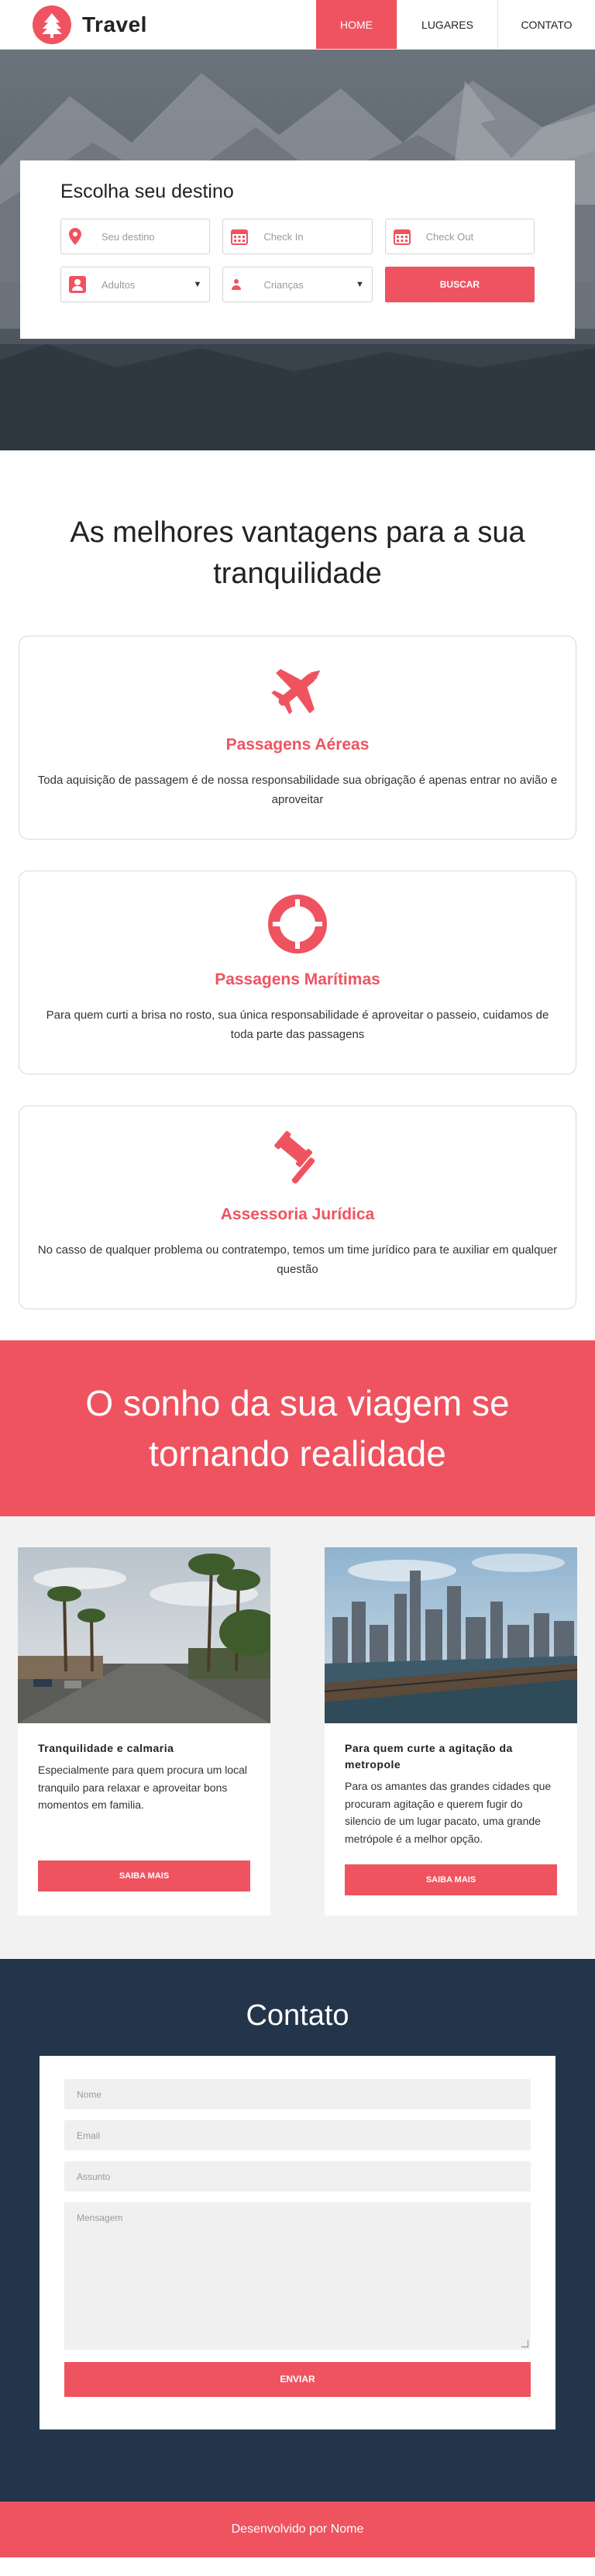 The height and width of the screenshot is (2576, 595). Describe the element at coordinates (429, 1756) in the screenshot. I see `destination-title: Para quem curte a agitação da metropole` at that location.